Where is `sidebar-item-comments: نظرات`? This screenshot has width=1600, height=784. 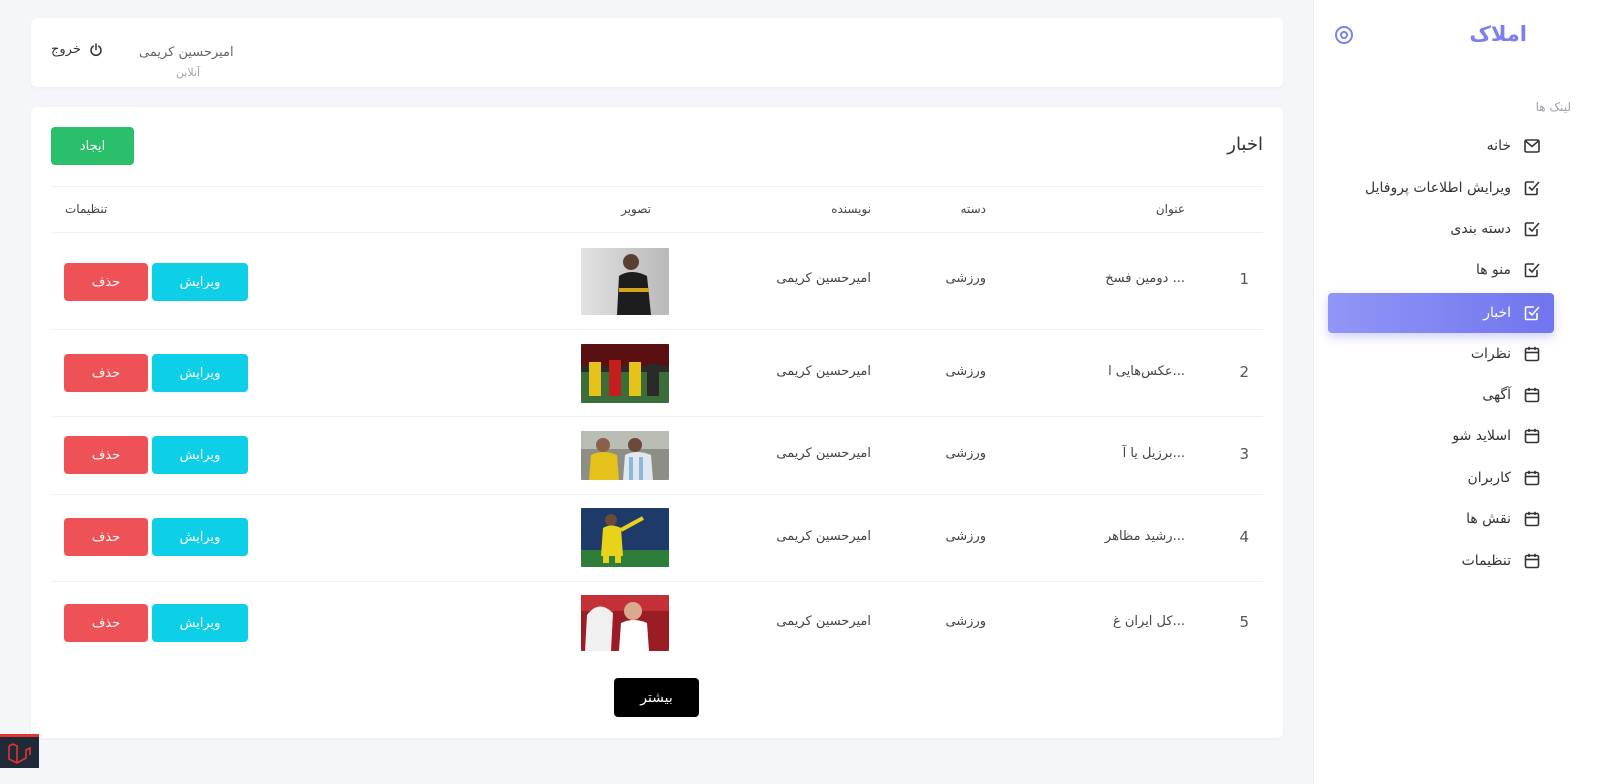 sidebar-item-comments: نظرات is located at coordinates (1441, 354).